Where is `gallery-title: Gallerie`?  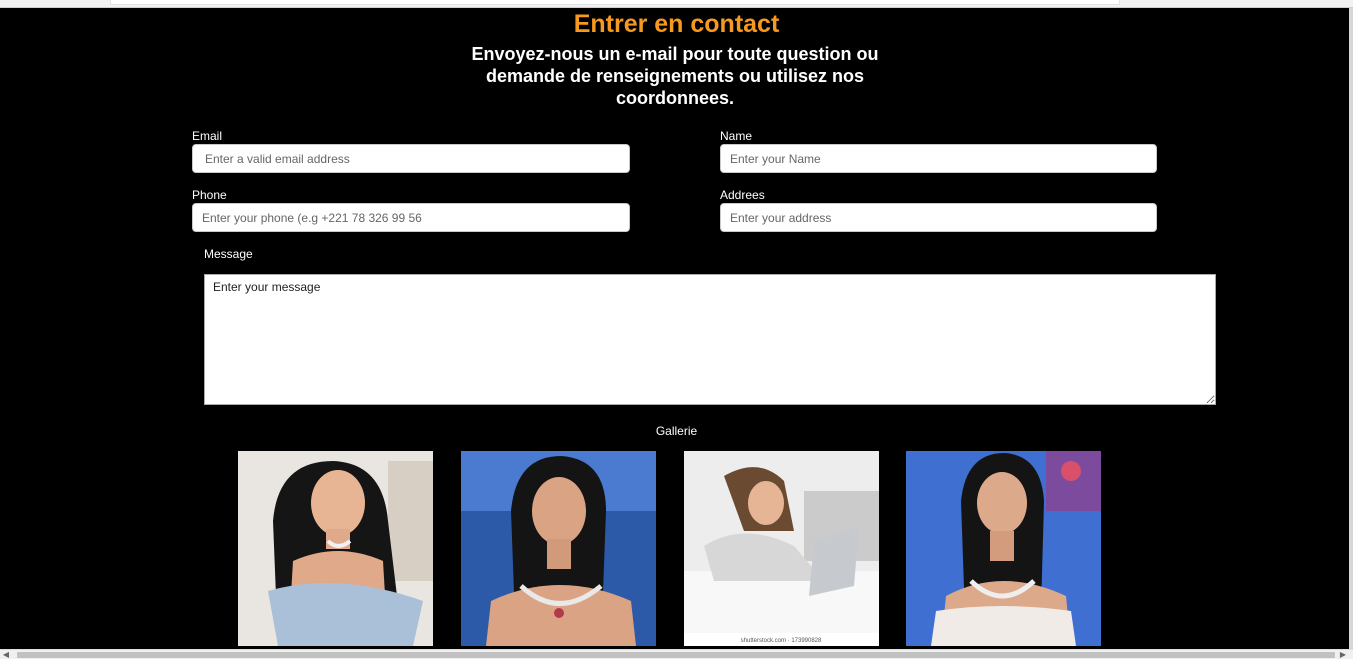 gallery-title: Gallerie is located at coordinates (676, 431).